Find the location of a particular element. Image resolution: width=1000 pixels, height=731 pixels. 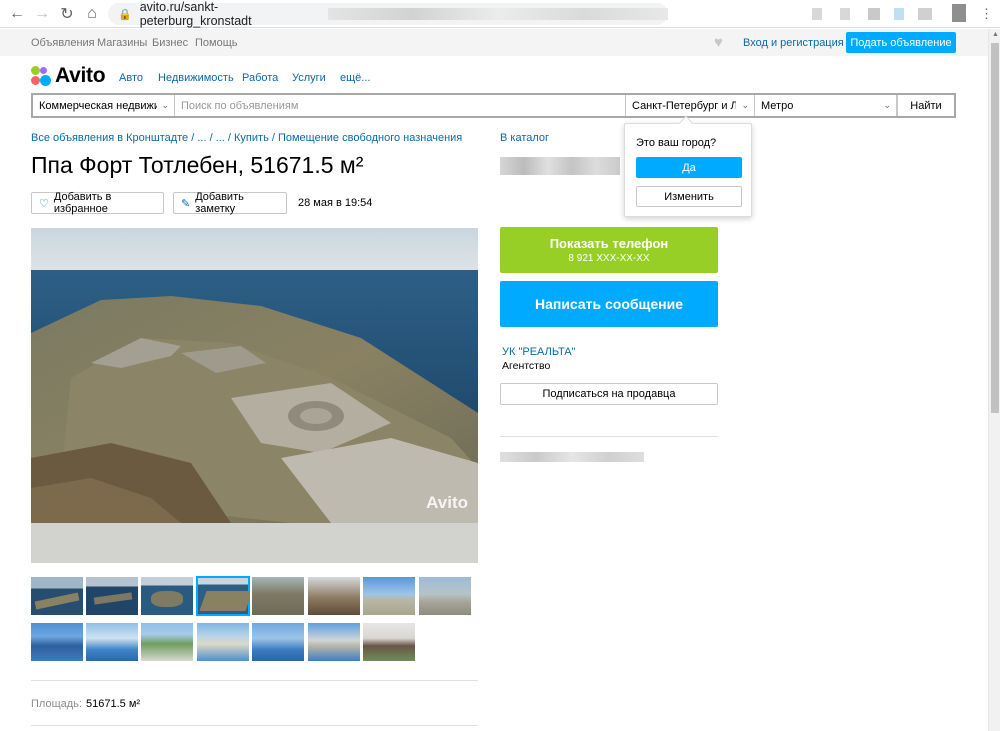

toplink-shops: Магазины is located at coordinates (122, 43).